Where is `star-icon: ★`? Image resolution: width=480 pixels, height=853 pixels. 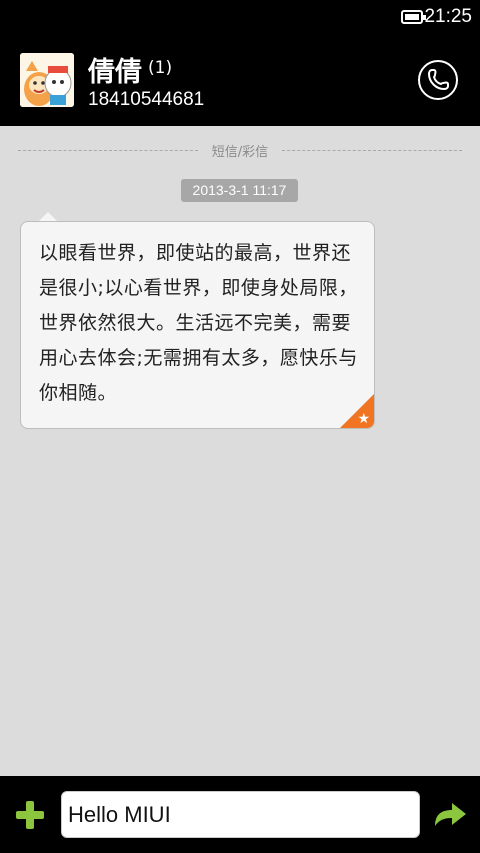 star-icon: ★ is located at coordinates (363, 419).